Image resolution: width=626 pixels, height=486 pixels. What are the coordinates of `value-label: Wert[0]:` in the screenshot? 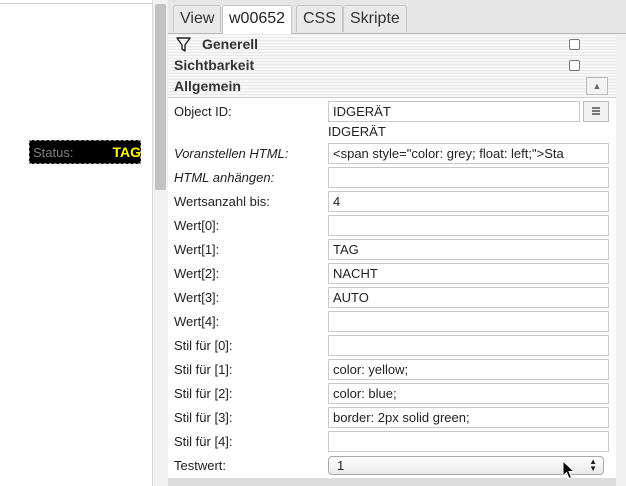 It's located at (197, 225).